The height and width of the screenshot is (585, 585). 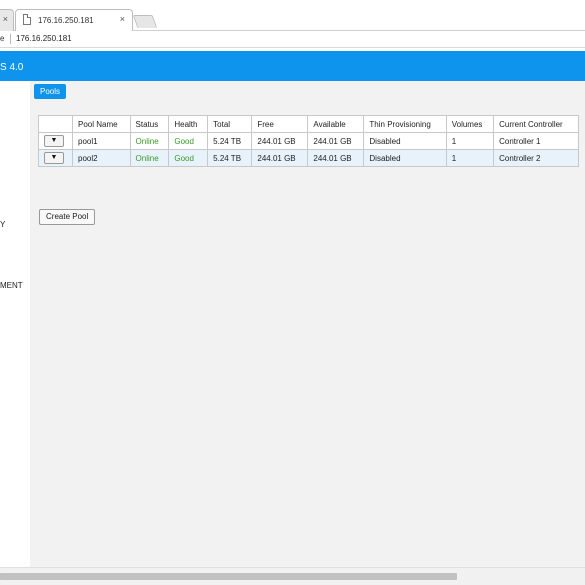 I want to click on browser-tab-strip: × 176.16.250.181 ×, so click(x=292, y=15).